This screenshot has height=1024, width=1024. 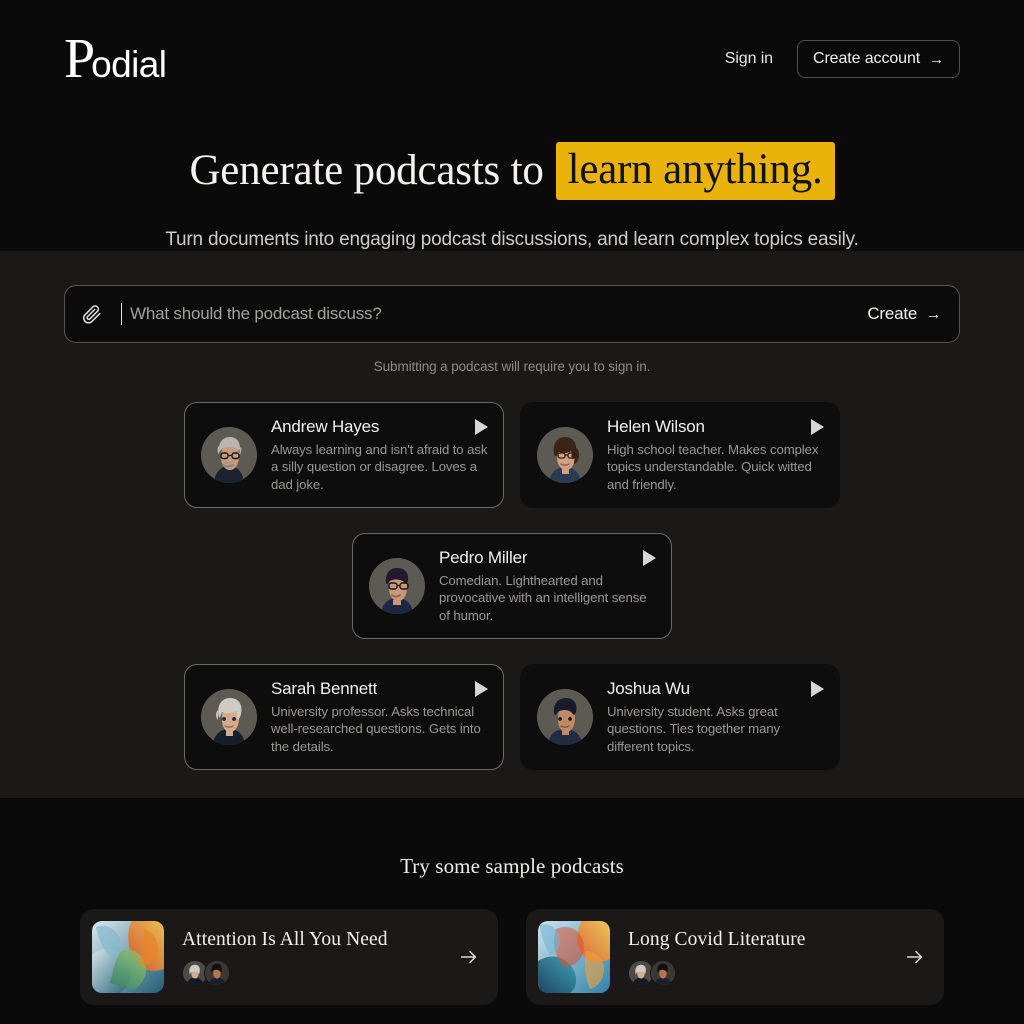 I want to click on sample-podcast-title: Attention Is All You Need, so click(x=285, y=939).